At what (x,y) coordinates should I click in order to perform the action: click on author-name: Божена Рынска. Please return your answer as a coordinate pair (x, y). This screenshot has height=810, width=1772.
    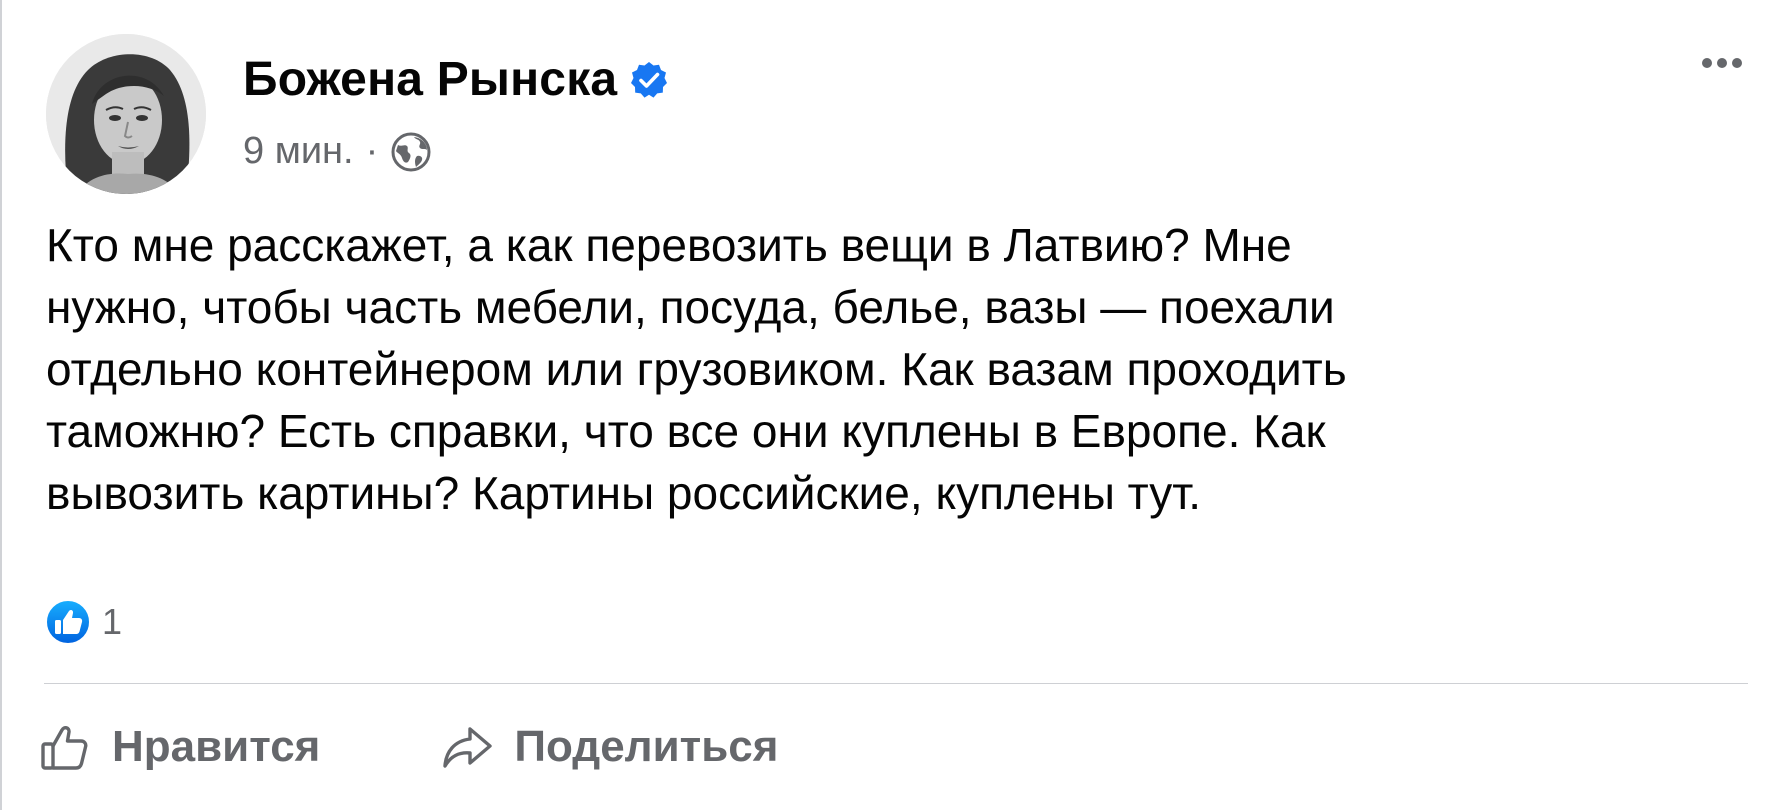
    Looking at the image, I should click on (430, 79).